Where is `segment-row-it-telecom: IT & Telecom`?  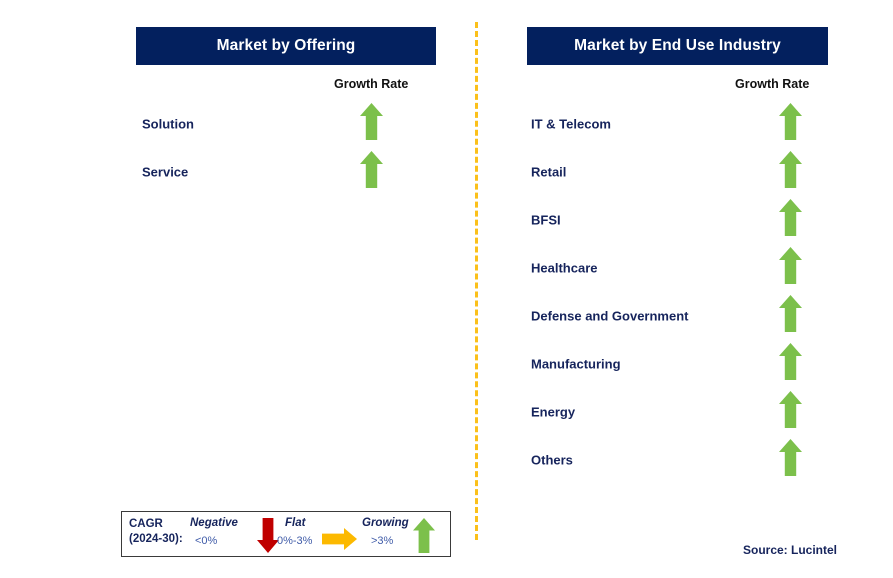 segment-row-it-telecom: IT & Telecom is located at coordinates (681, 124).